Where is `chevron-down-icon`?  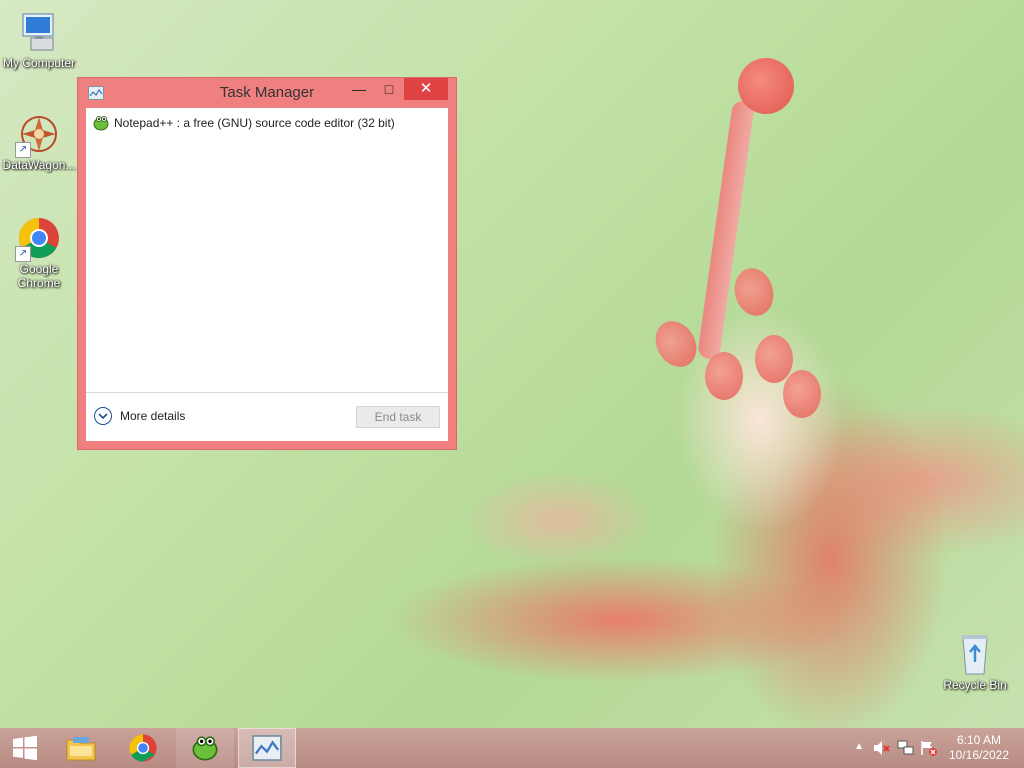 chevron-down-icon is located at coordinates (103, 416).